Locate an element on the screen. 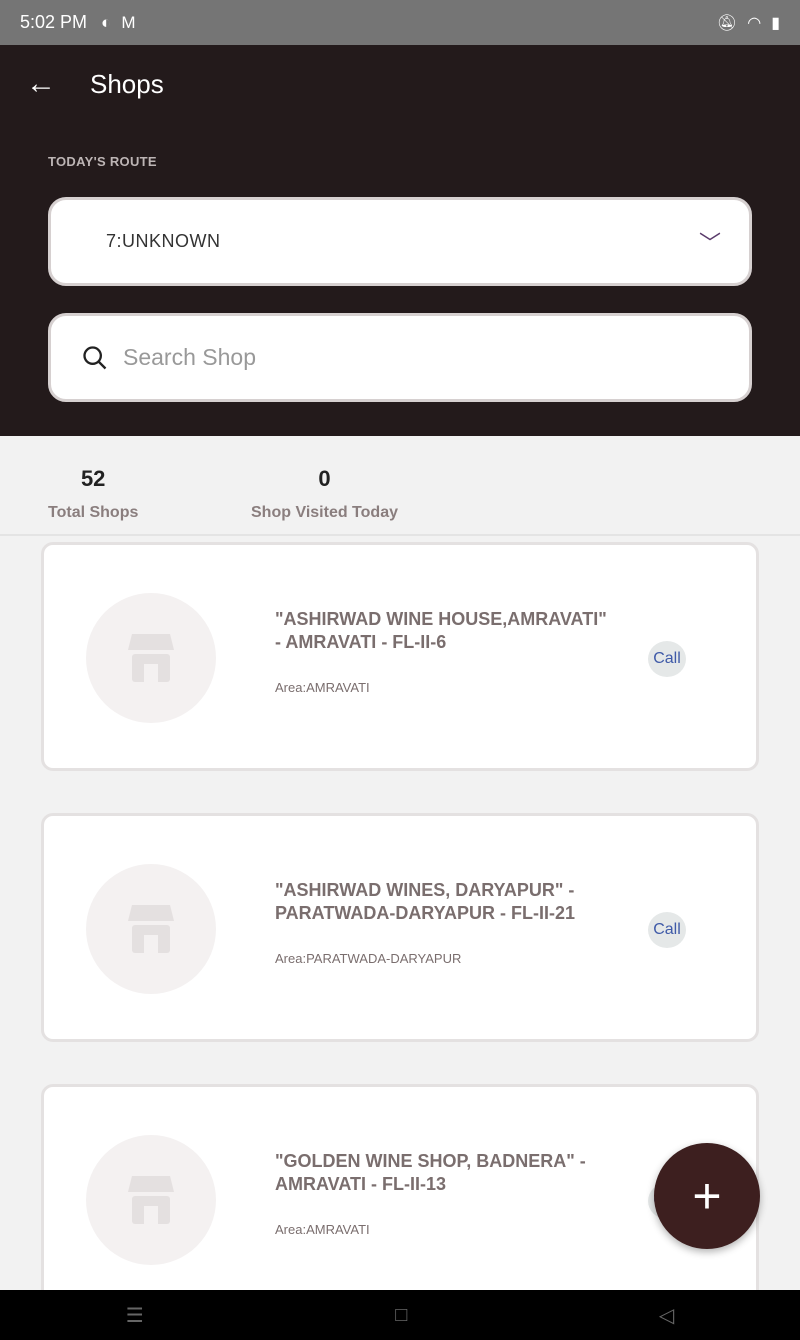 This screenshot has height=1340, width=800. status-time: 5:02 PM is located at coordinates (54, 22).